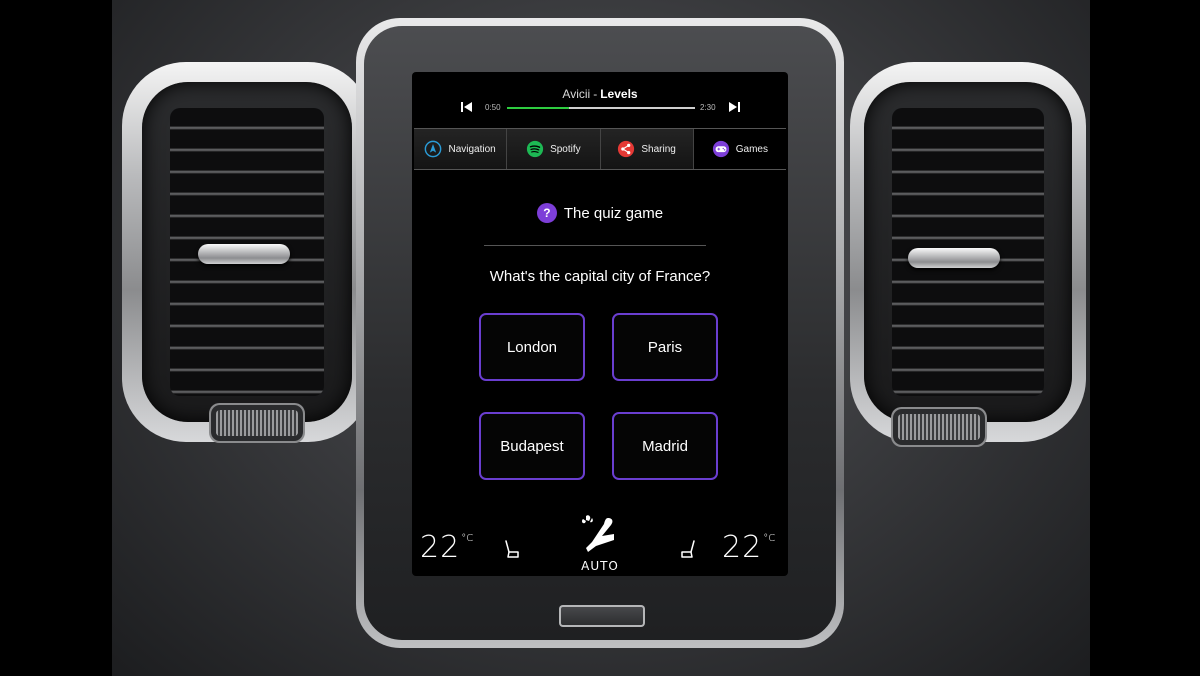  What do you see at coordinates (257, 423) in the screenshot?
I see `left-vent-wheel` at bounding box center [257, 423].